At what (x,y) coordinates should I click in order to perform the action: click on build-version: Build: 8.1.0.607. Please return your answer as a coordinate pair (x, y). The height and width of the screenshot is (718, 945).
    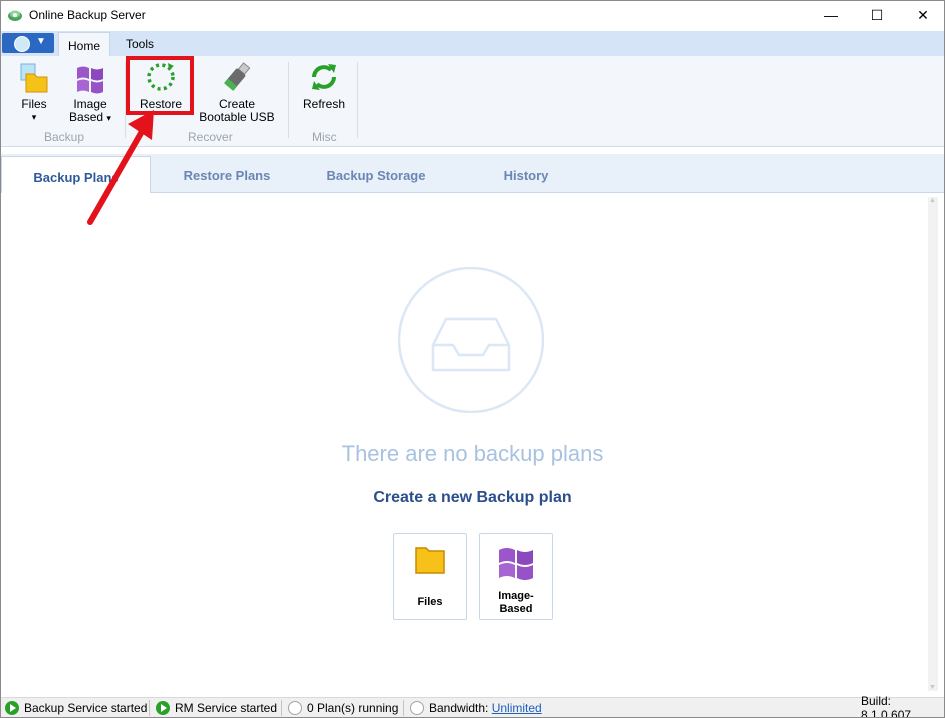
    Looking at the image, I should click on (902, 705).